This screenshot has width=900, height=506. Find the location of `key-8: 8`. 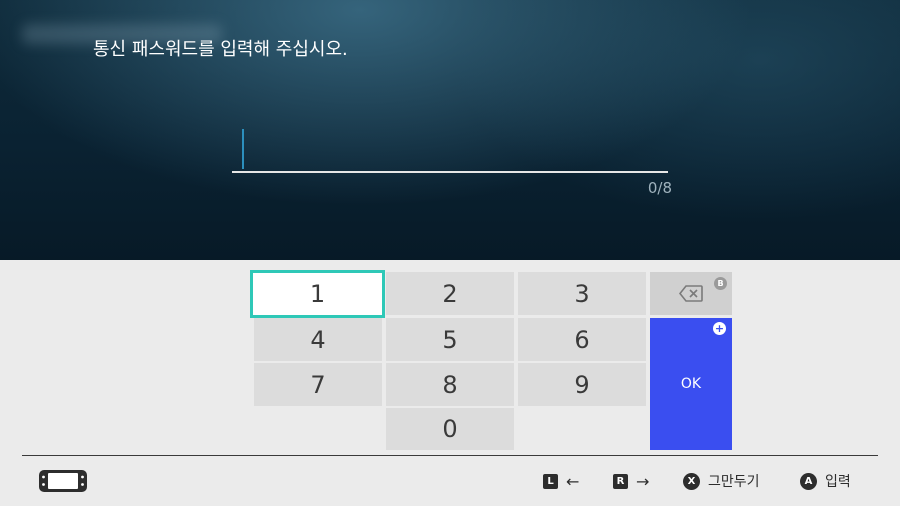

key-8: 8 is located at coordinates (450, 384).